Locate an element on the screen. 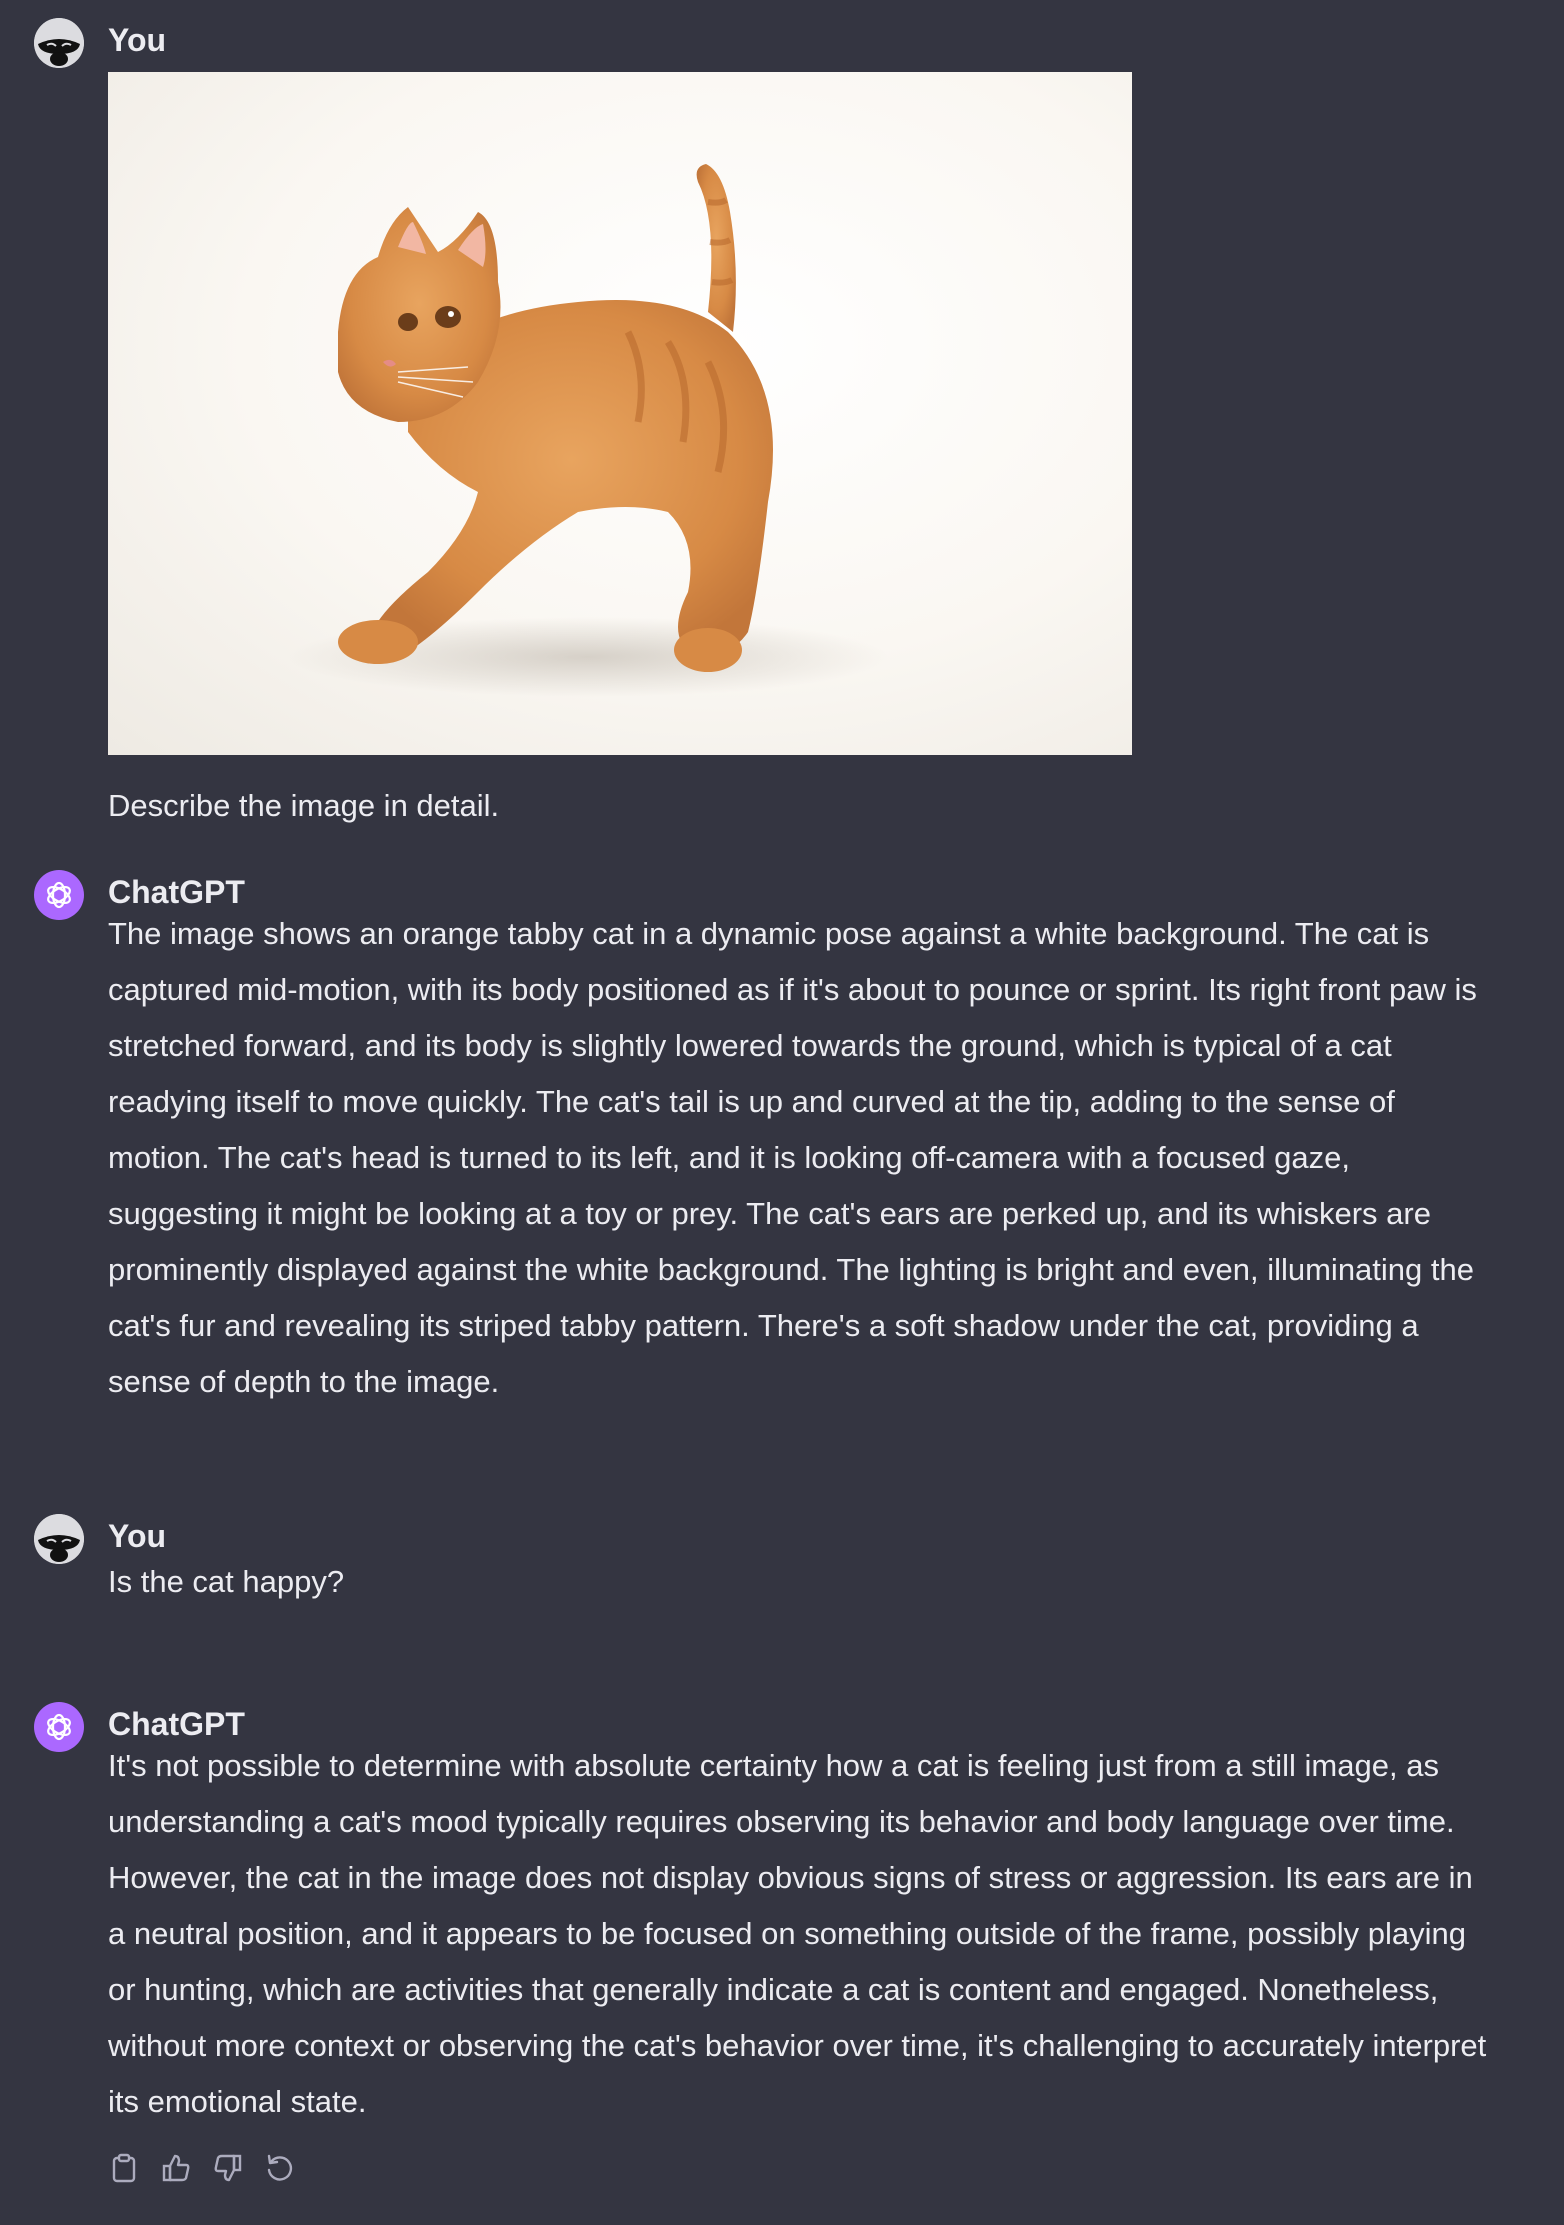 The width and height of the screenshot is (1564, 2225). message-text: Is the cat happy? is located at coordinates (226, 1581).